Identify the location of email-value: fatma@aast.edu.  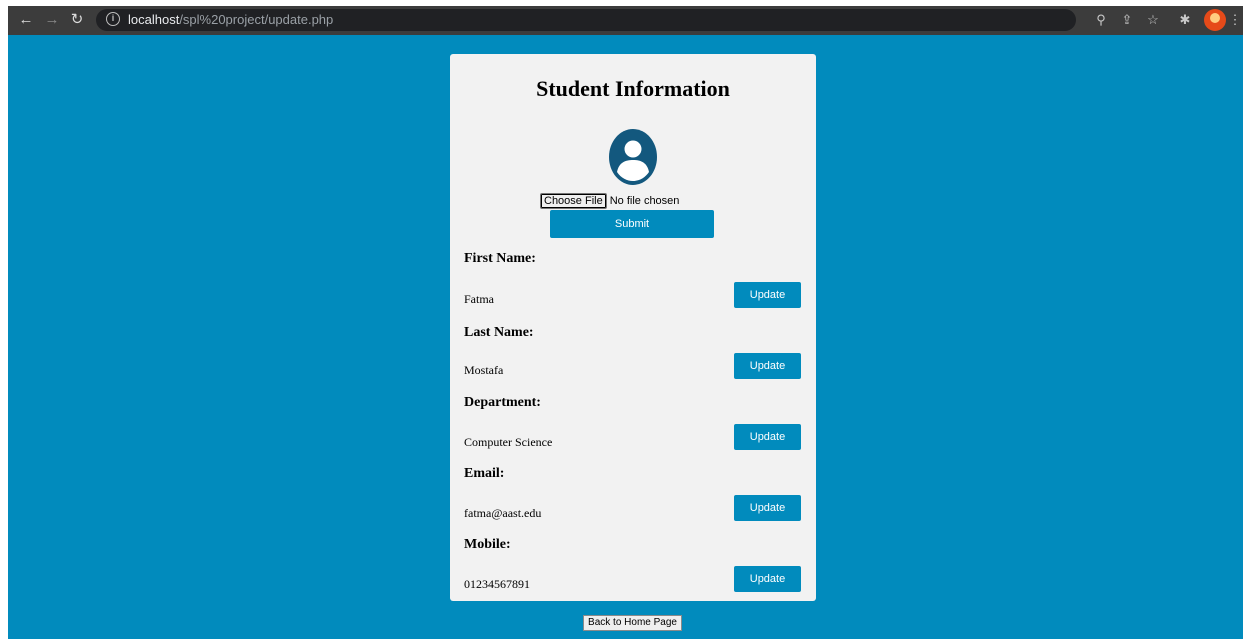
(503, 513).